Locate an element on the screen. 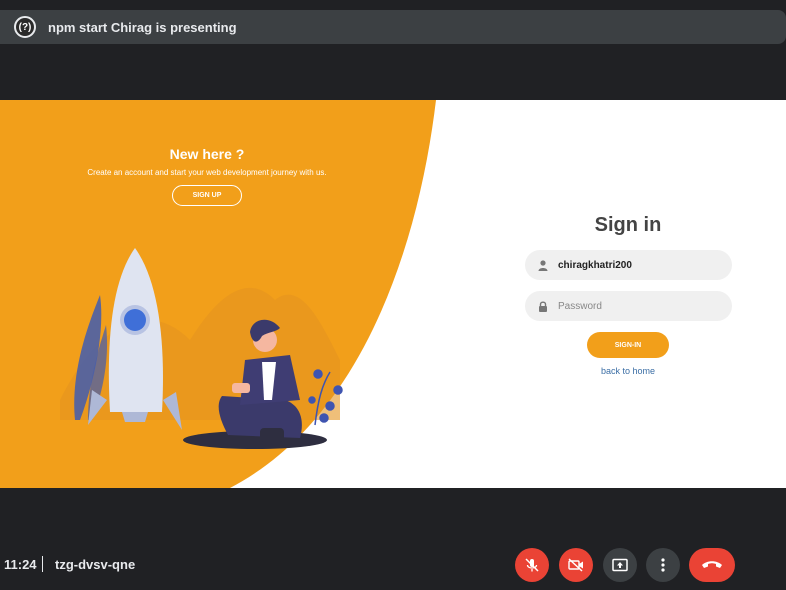  camera-off-button is located at coordinates (576, 565).